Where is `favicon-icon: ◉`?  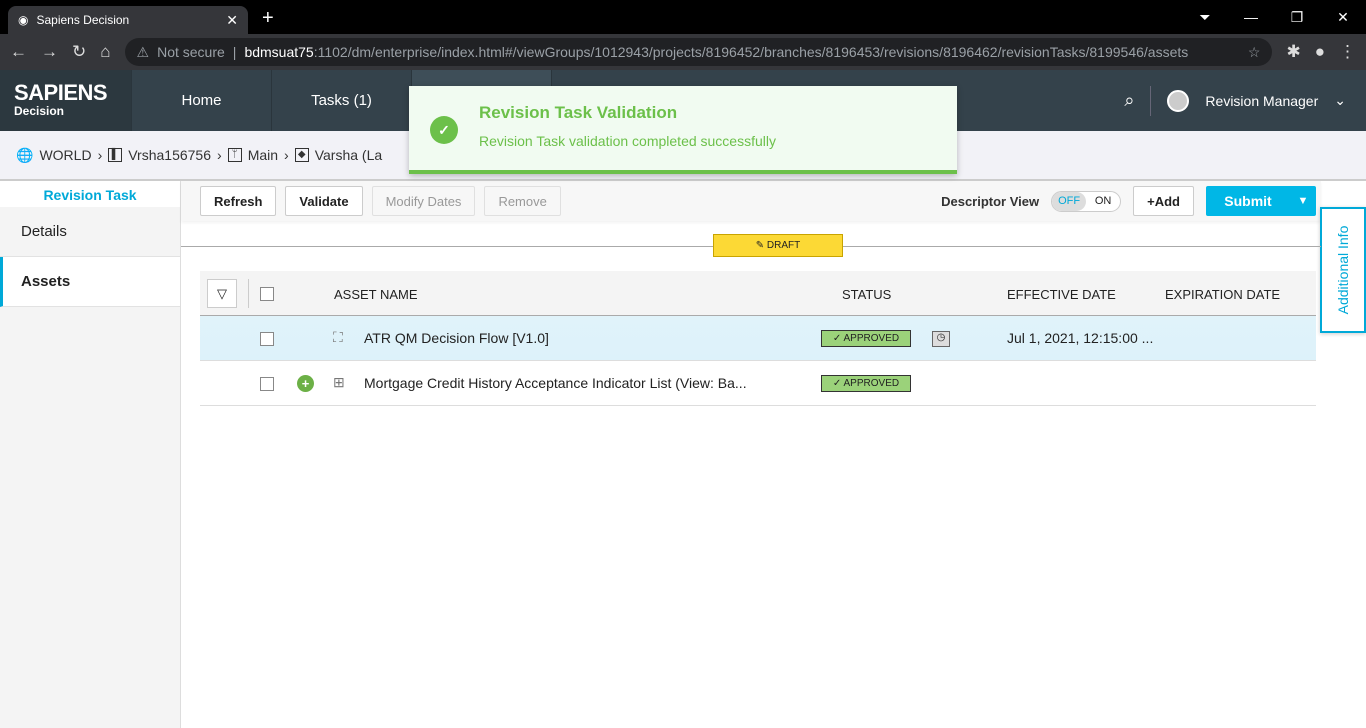 favicon-icon: ◉ is located at coordinates (23, 20).